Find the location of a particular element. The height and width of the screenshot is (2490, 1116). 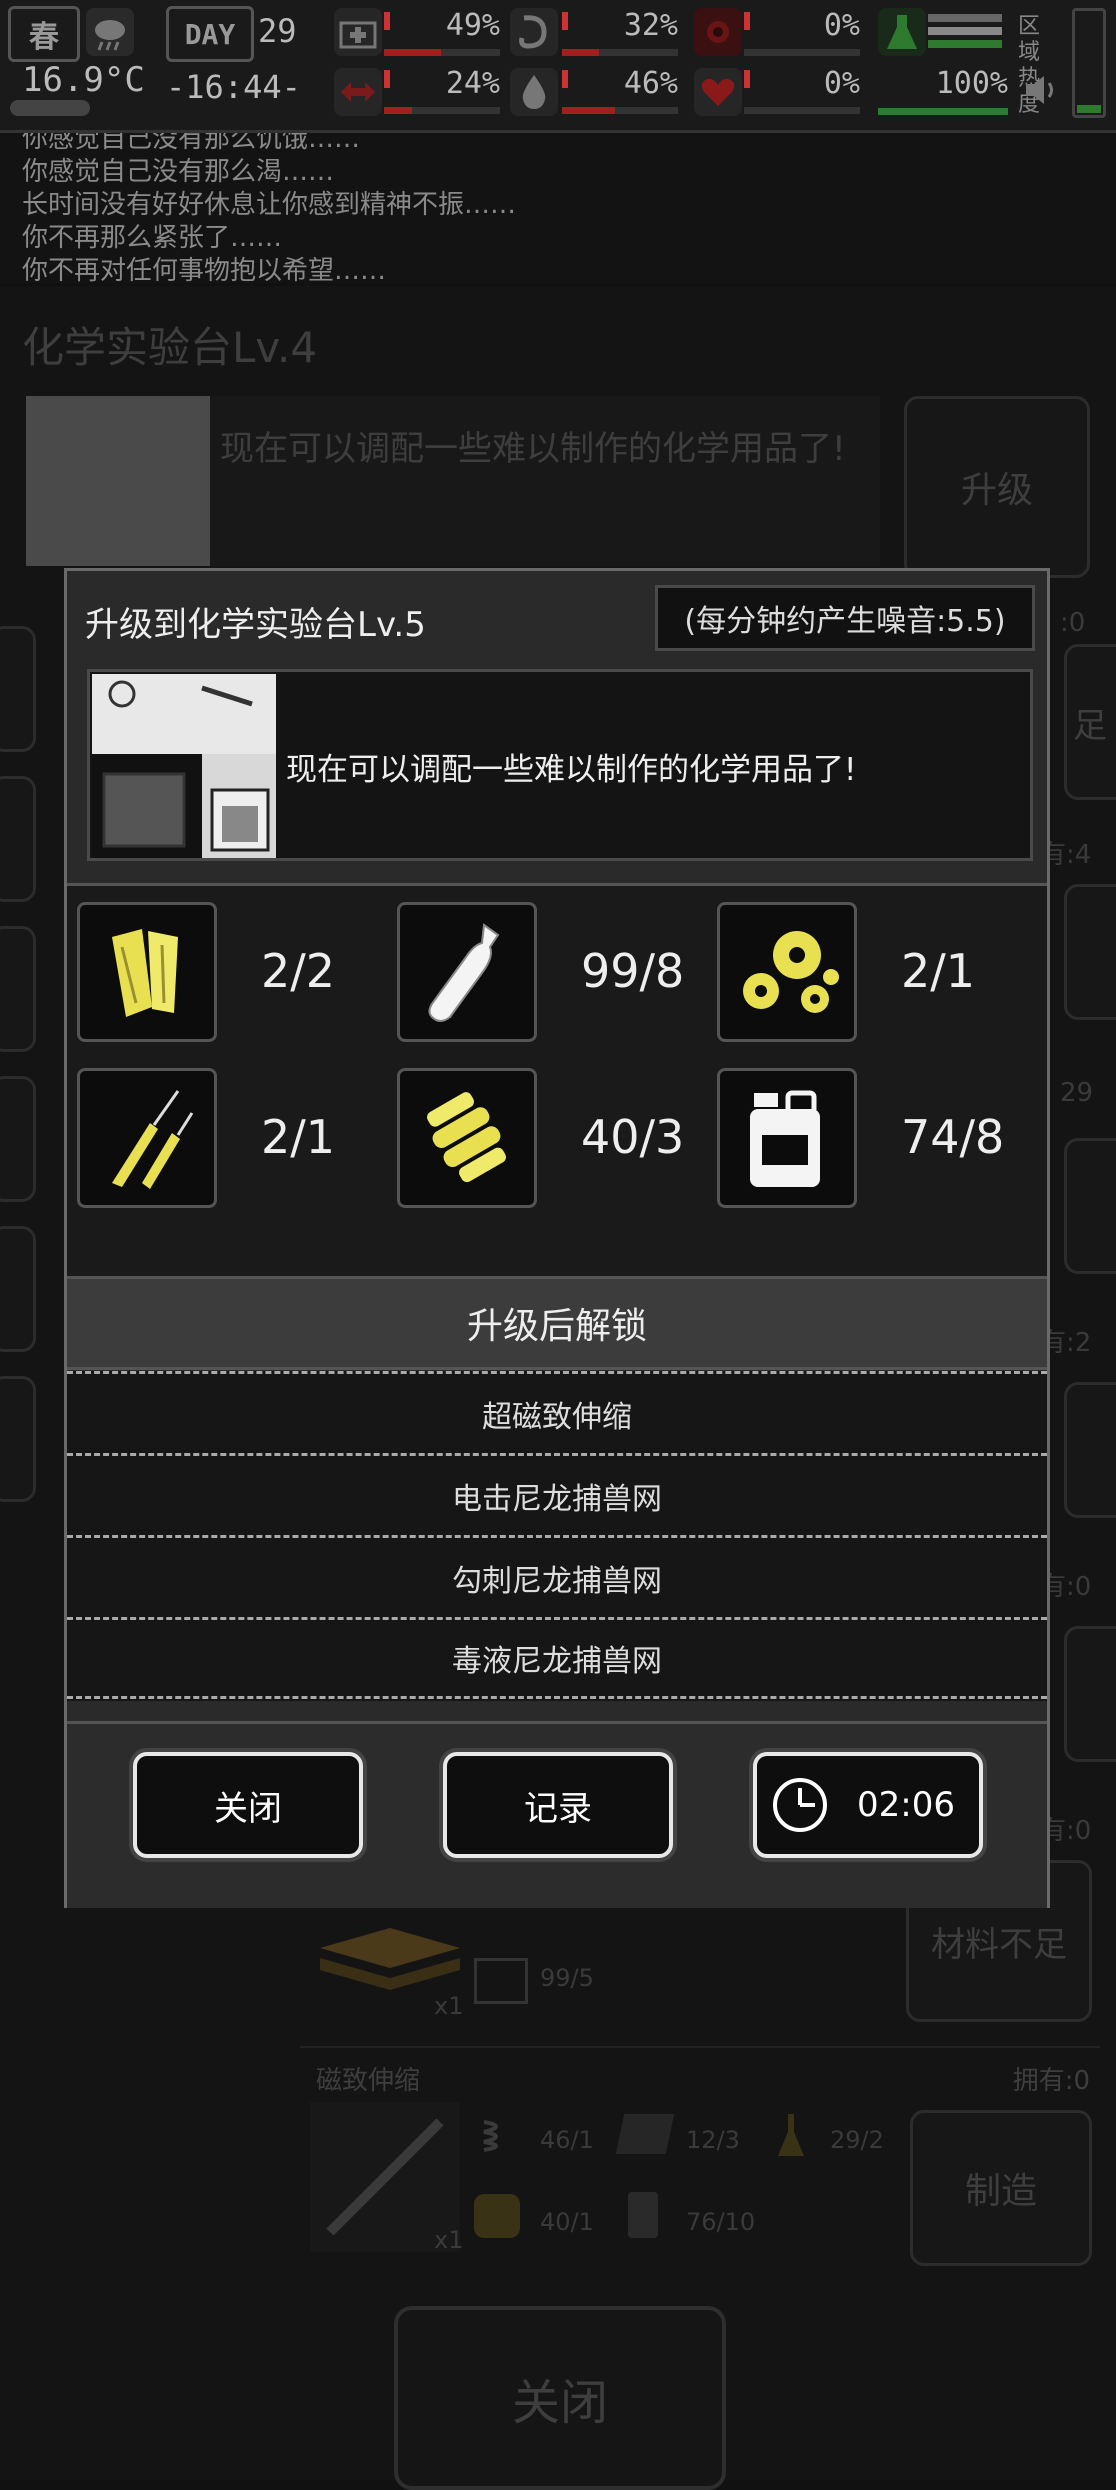

wood-icon is located at coordinates (147, 972).